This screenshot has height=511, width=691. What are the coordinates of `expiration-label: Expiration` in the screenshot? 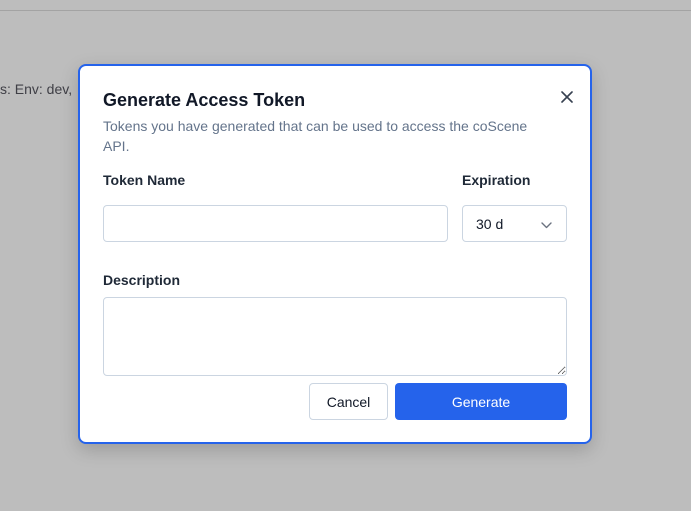 It's located at (496, 180).